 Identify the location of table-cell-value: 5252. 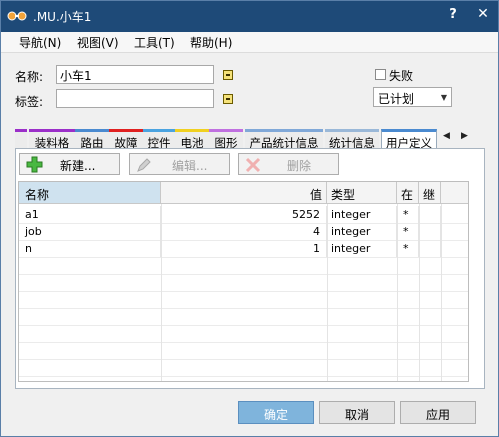
(244, 214).